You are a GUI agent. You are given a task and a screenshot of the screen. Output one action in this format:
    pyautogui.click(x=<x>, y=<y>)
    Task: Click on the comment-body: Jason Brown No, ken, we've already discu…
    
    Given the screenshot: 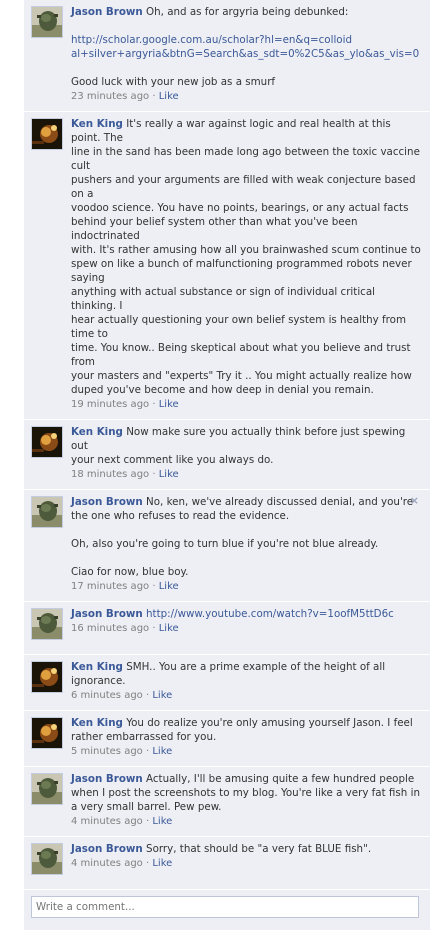 What is the action you would take?
    pyautogui.click(x=246, y=544)
    